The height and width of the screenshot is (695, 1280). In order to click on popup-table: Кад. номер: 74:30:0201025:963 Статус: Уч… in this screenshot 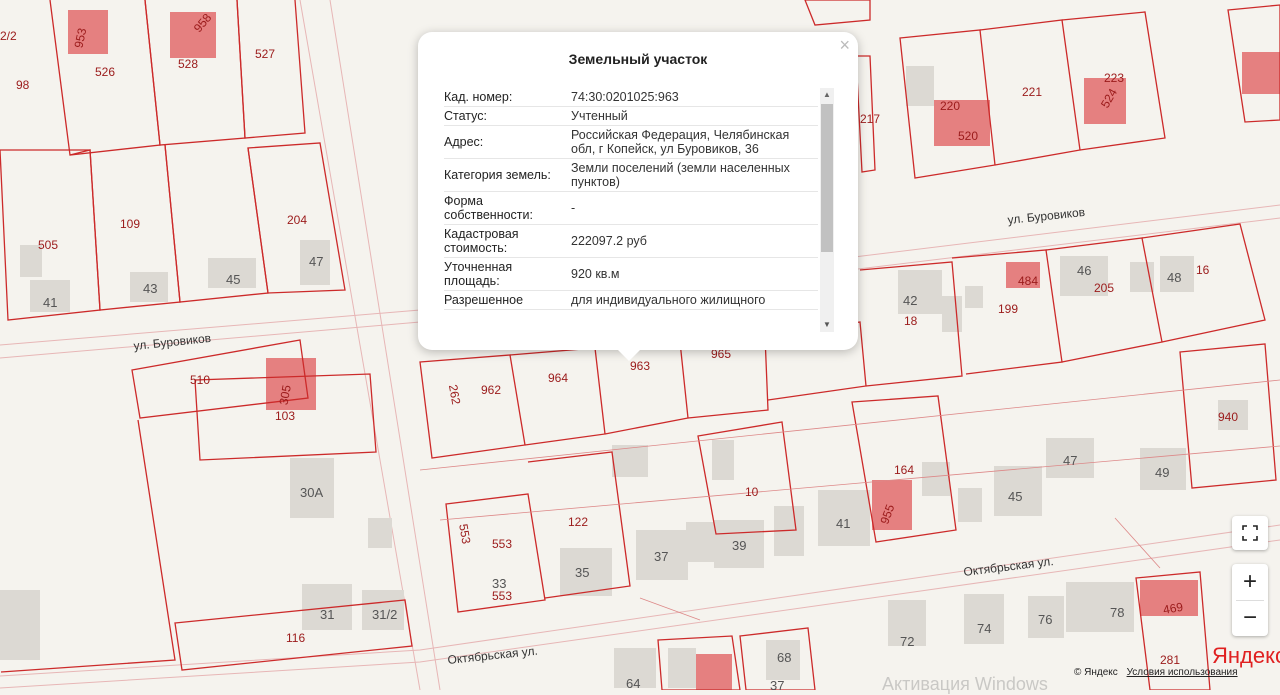, I will do `click(631, 211)`.